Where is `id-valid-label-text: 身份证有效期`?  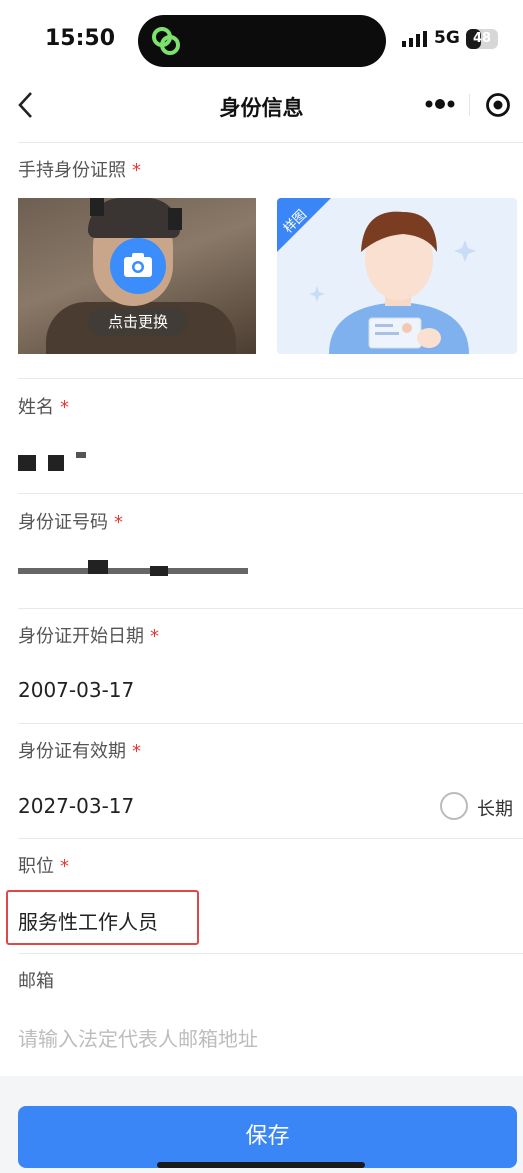 id-valid-label-text: 身份证有效期 is located at coordinates (72, 751).